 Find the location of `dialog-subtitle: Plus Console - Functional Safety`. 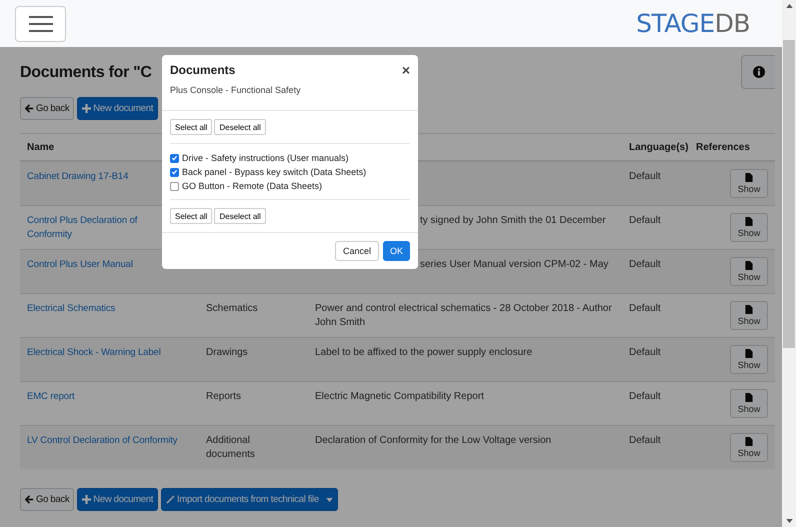

dialog-subtitle: Plus Console - Functional Safety is located at coordinates (290, 94).